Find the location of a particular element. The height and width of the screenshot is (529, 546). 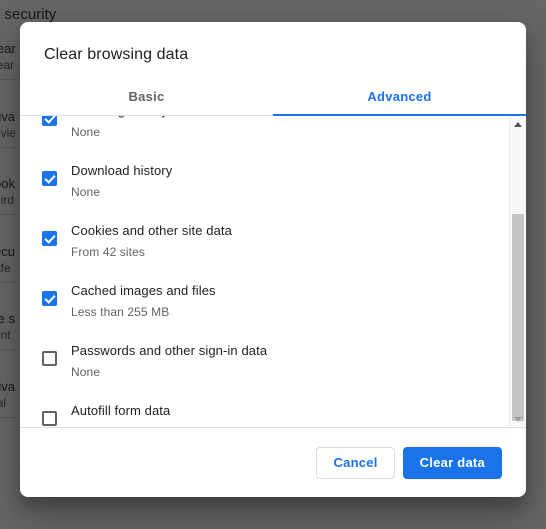

tab-basic: Basic is located at coordinates (146, 98).